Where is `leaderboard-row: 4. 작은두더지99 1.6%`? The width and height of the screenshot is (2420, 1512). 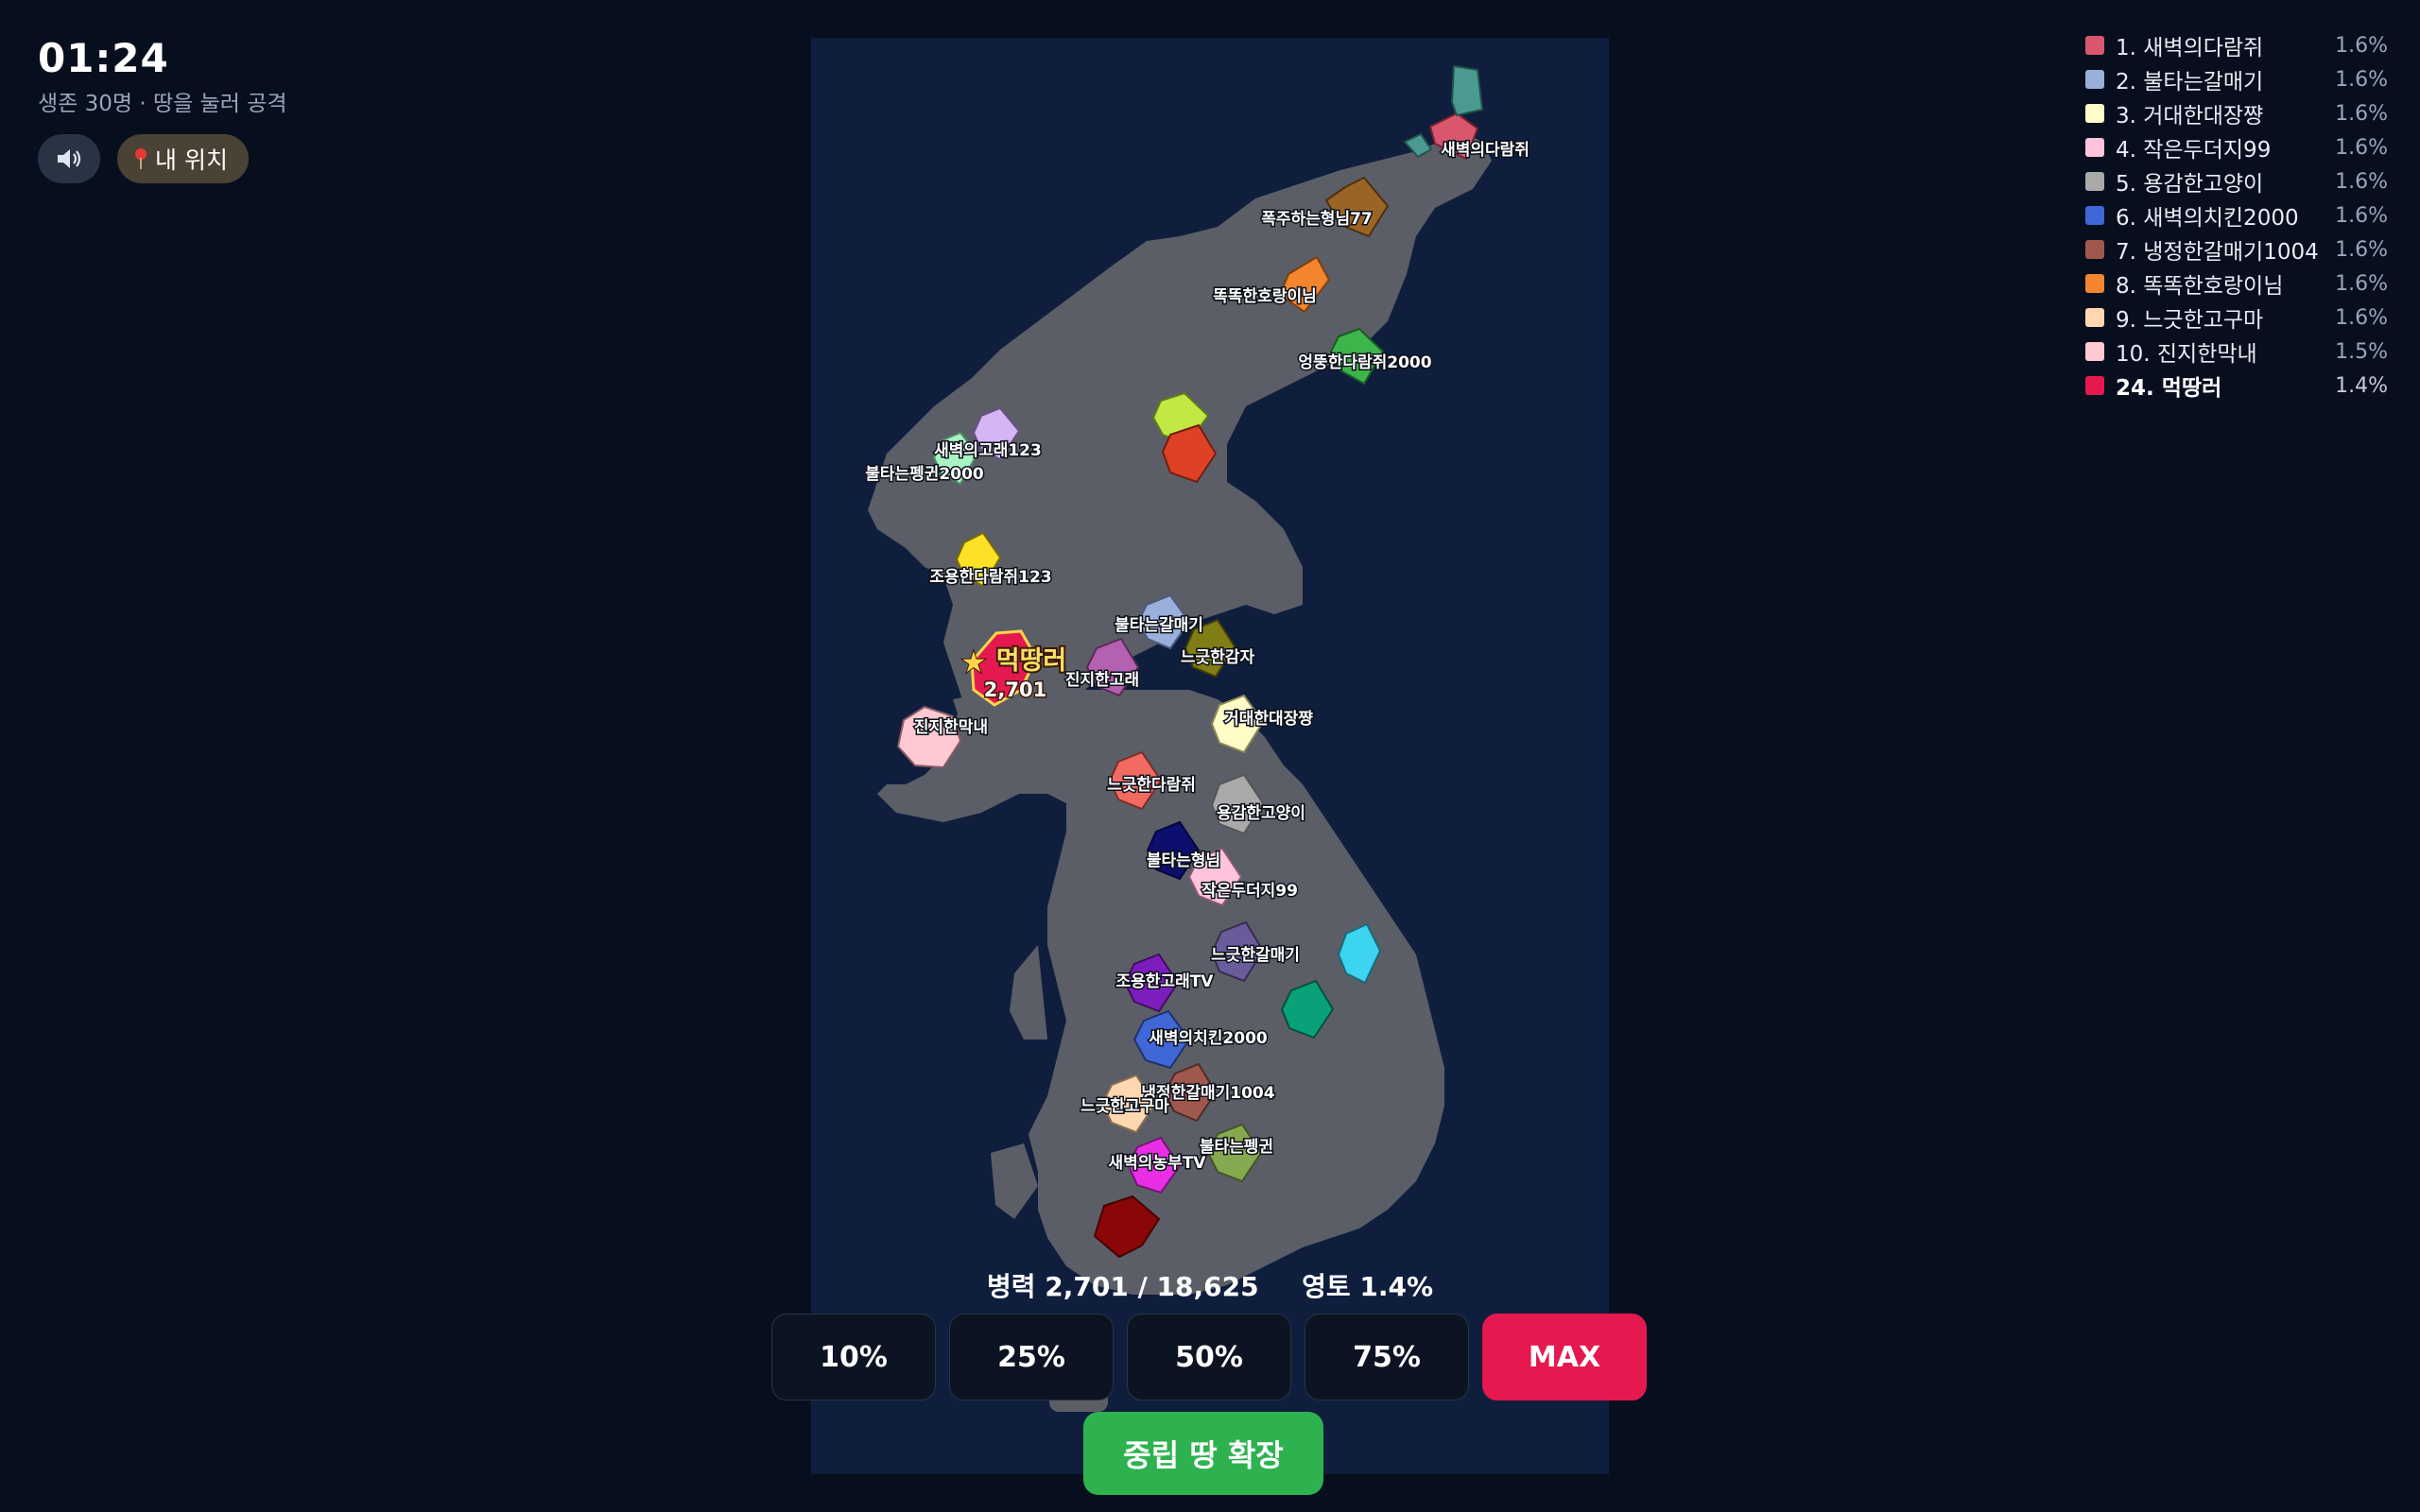 leaderboard-row: 4. 작은두더지99 1.6% is located at coordinates (2236, 147).